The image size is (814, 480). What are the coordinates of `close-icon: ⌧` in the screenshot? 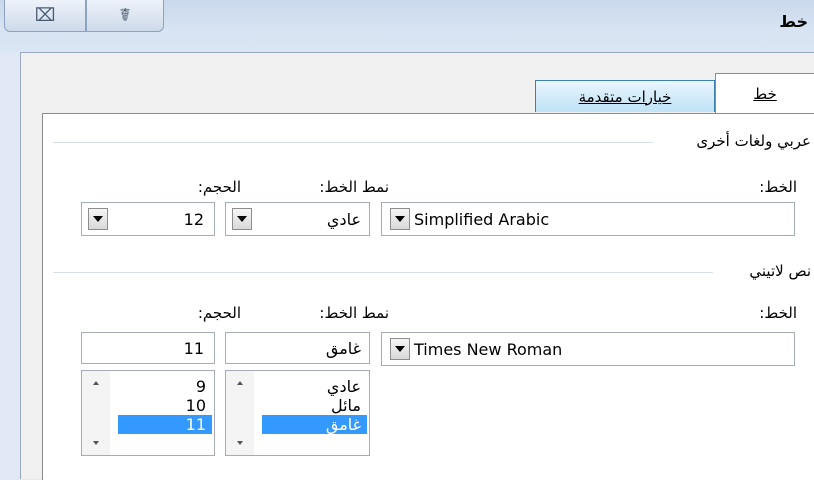 It's located at (45, 15).